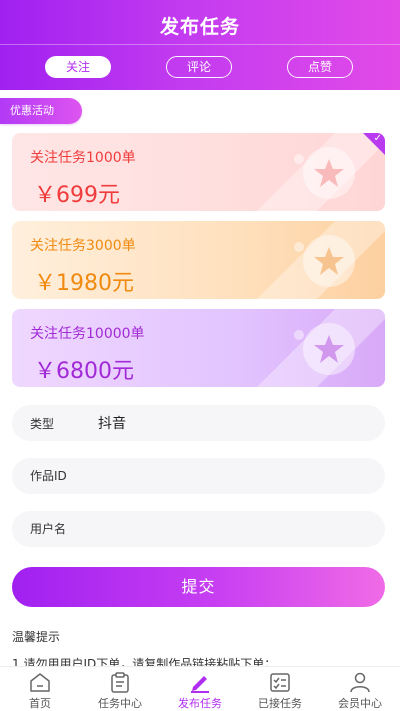 This screenshot has height=711, width=400. I want to click on nav-task-center: 任务中心, so click(120, 688).